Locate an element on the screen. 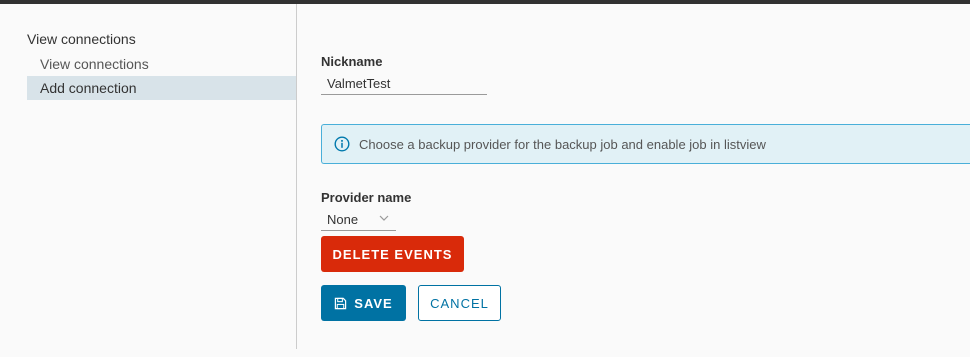 The image size is (970, 357). floppy-disk-icon is located at coordinates (341, 303).